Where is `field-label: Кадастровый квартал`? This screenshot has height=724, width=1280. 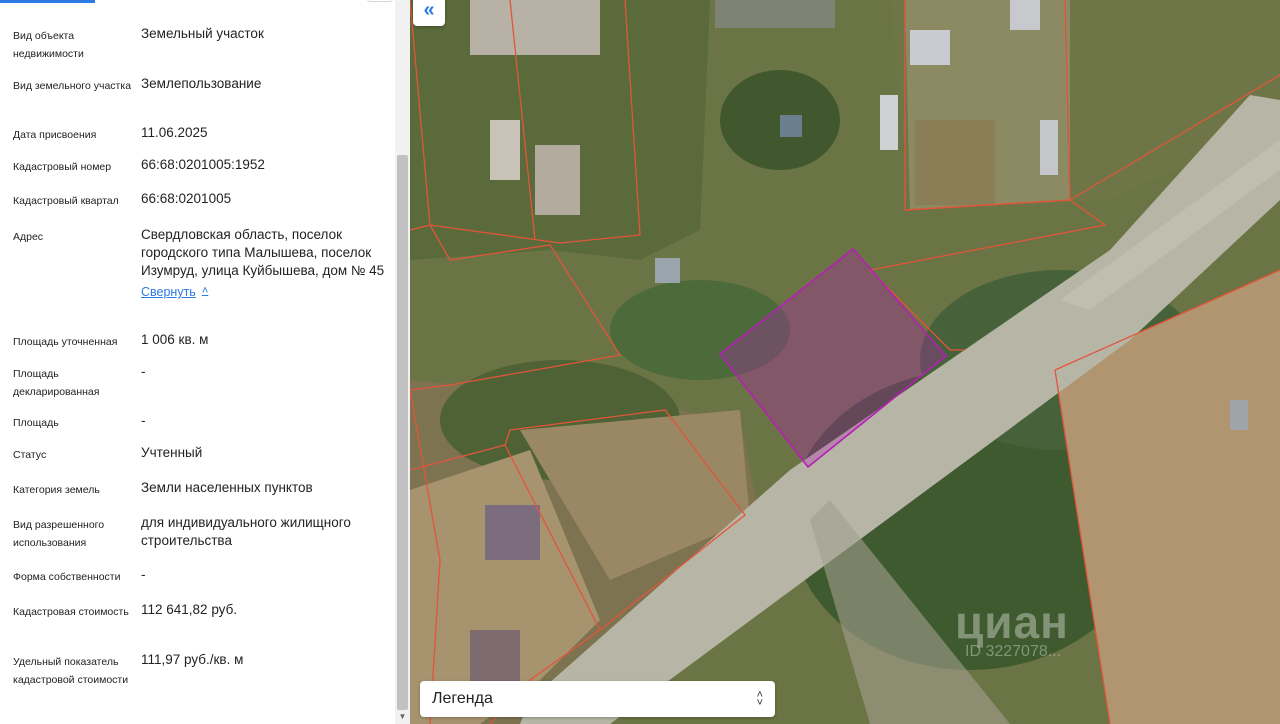 field-label: Кадастровый квартал is located at coordinates (66, 201).